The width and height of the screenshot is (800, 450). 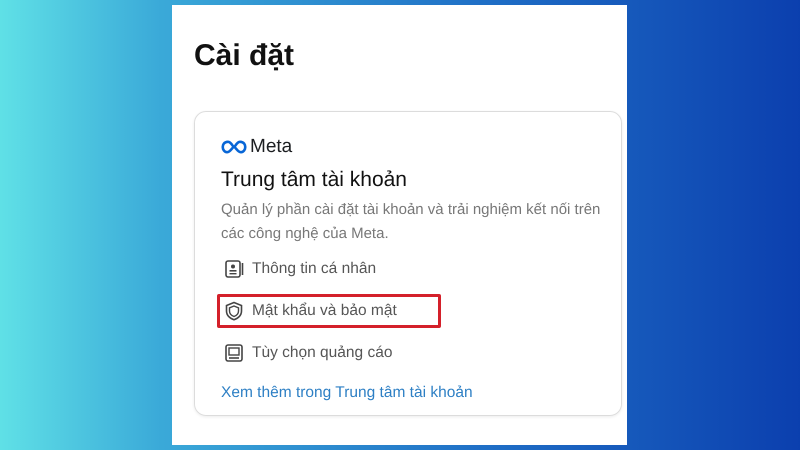 I want to click on settings-menu-item: Thông tin cá nhân, so click(x=329, y=269).